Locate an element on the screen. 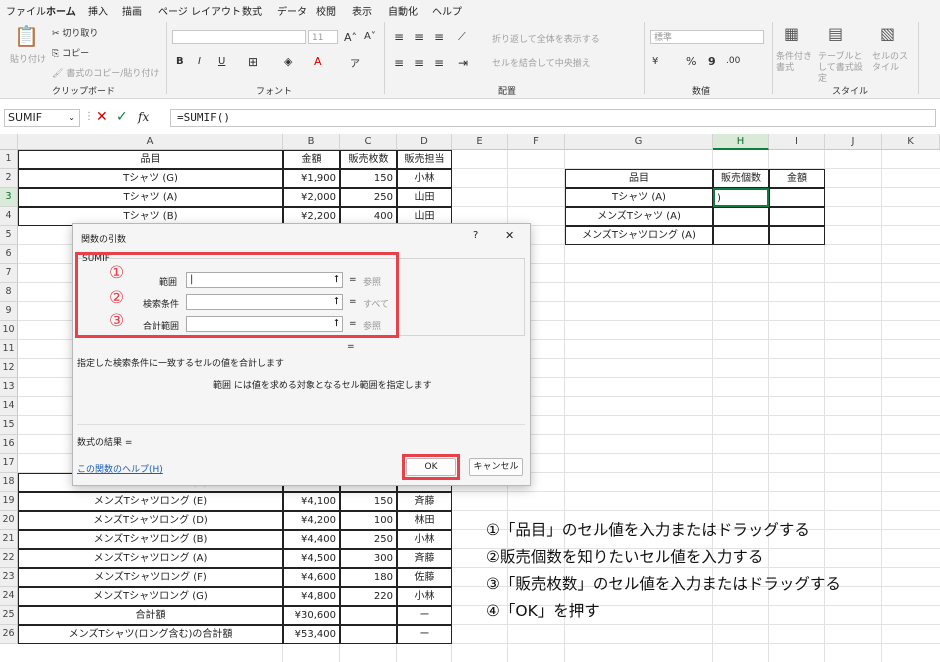 Image resolution: width=940 pixels, height=662 pixels. menu-data: データ is located at coordinates (292, 10).